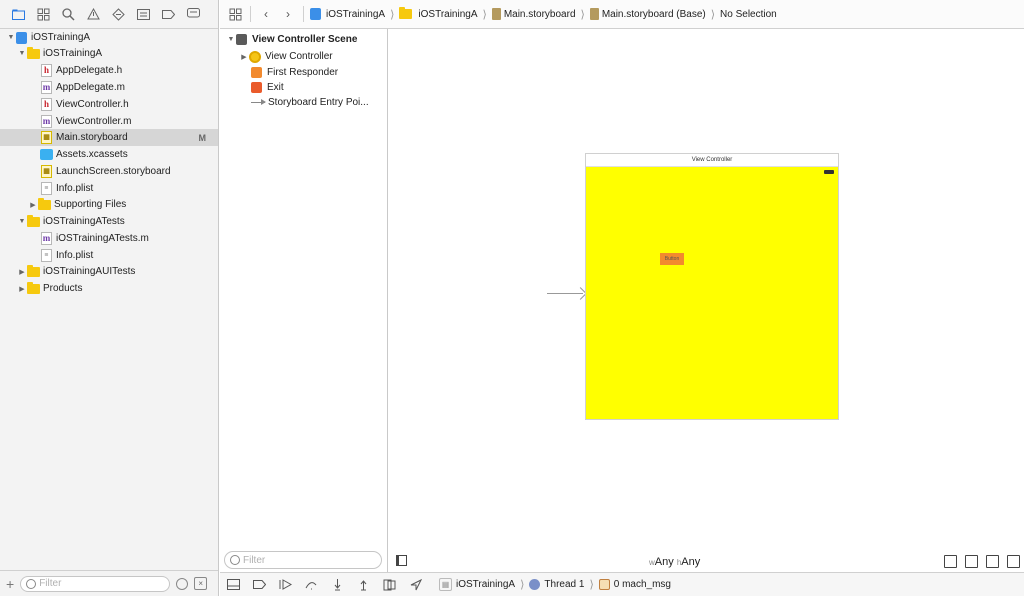  Describe the element at coordinates (564, 584) in the screenshot. I see `debug-thread-label: Thread 1` at that location.